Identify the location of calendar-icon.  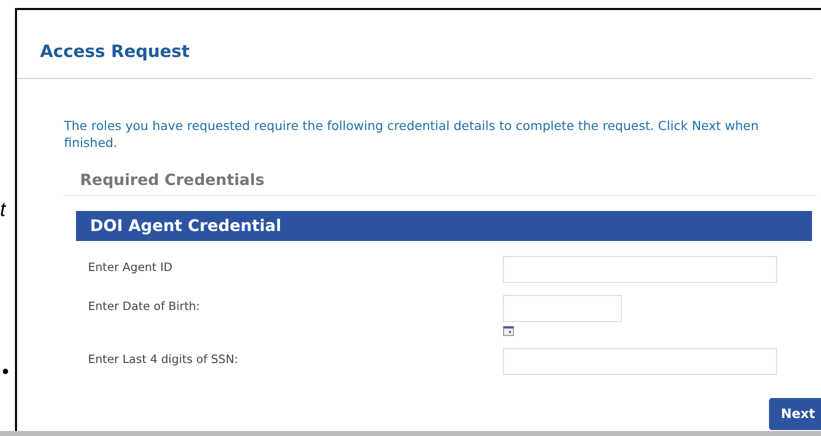
(508, 331).